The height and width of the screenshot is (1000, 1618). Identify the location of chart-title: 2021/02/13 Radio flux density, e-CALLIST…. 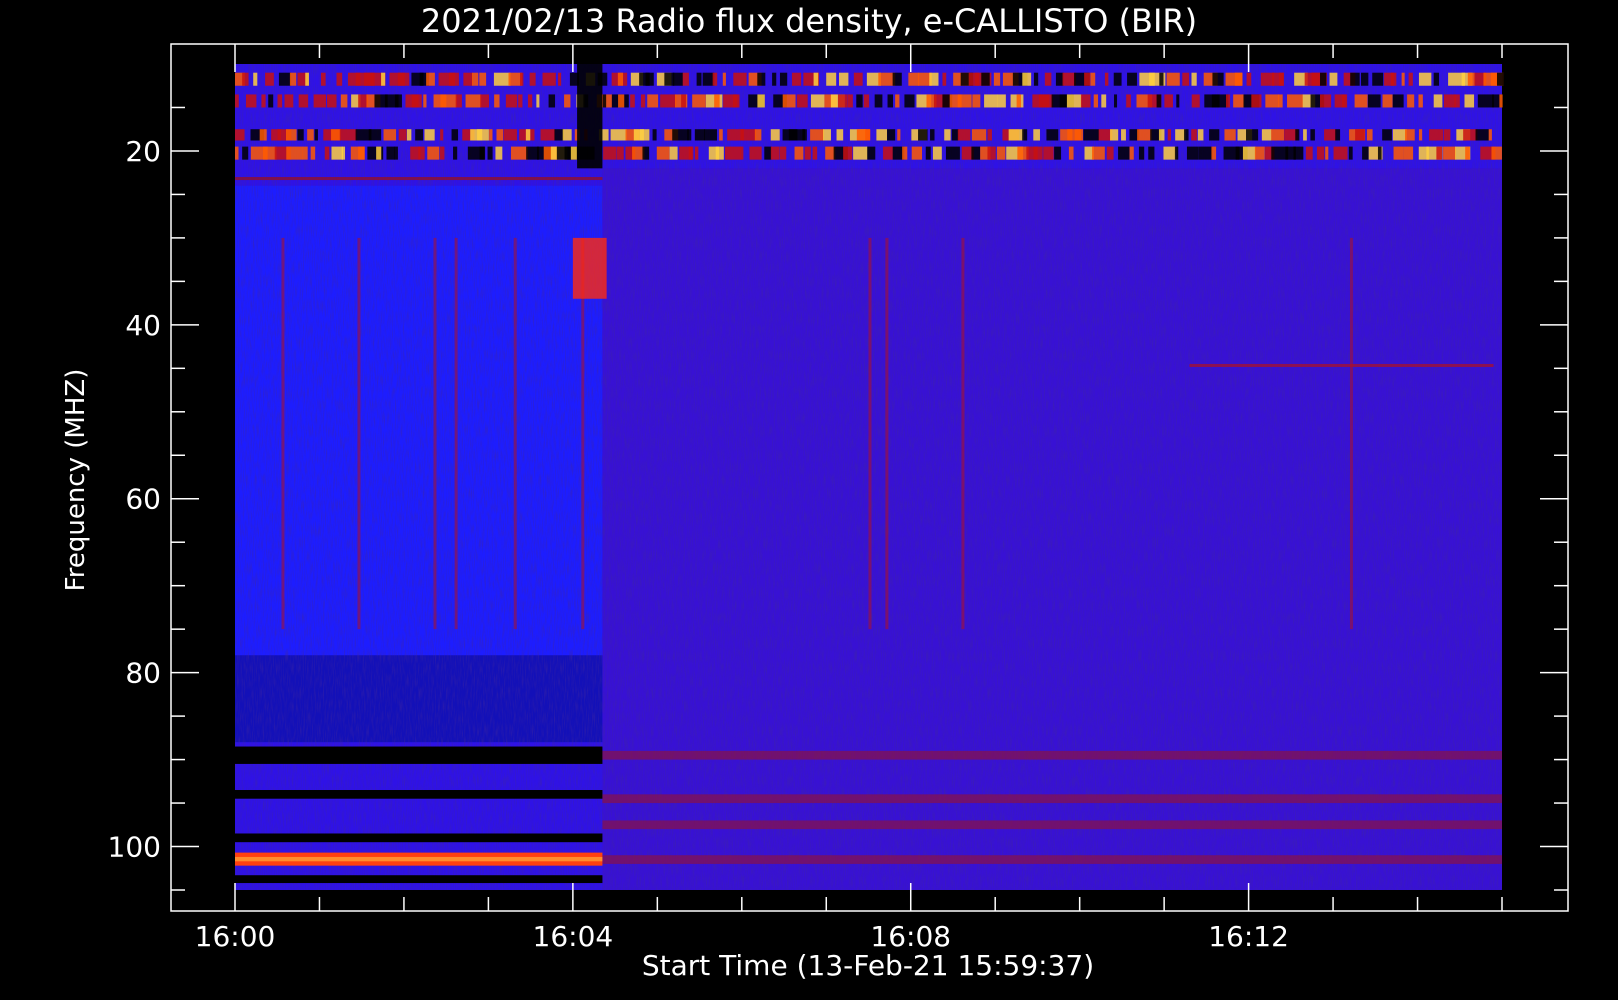
(809, 21).